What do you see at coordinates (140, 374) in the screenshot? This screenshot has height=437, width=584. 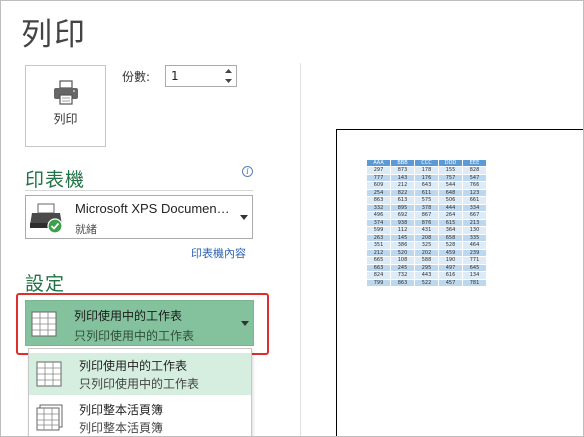 I see `option-active-sheets: 列印使用中的工作表 只列印使用中的工作表` at bounding box center [140, 374].